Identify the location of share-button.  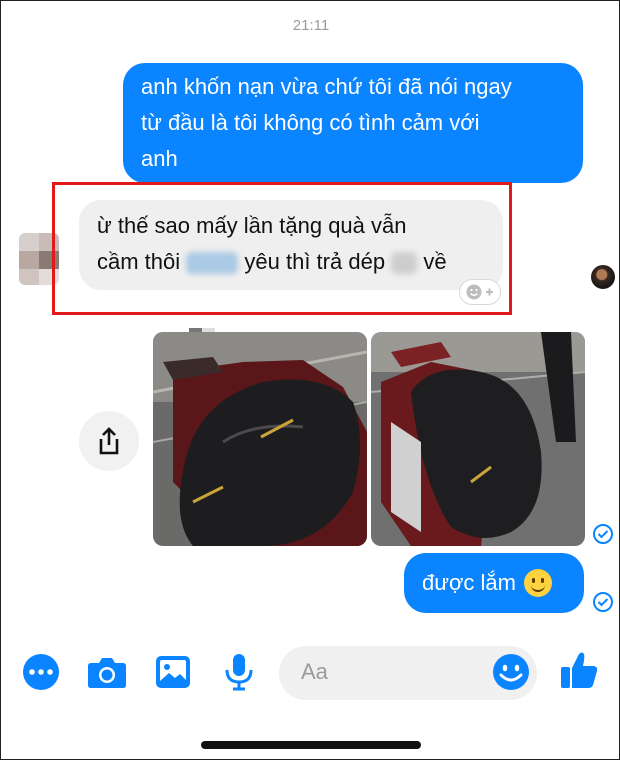
(109, 441).